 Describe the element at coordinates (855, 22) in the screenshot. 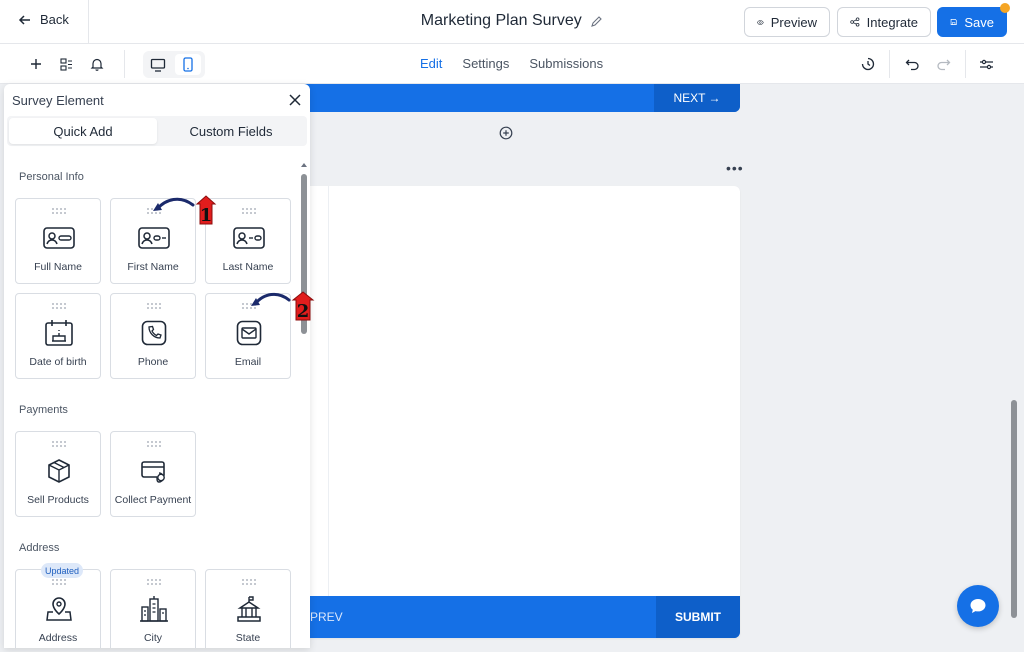

I see `share-icon` at that location.